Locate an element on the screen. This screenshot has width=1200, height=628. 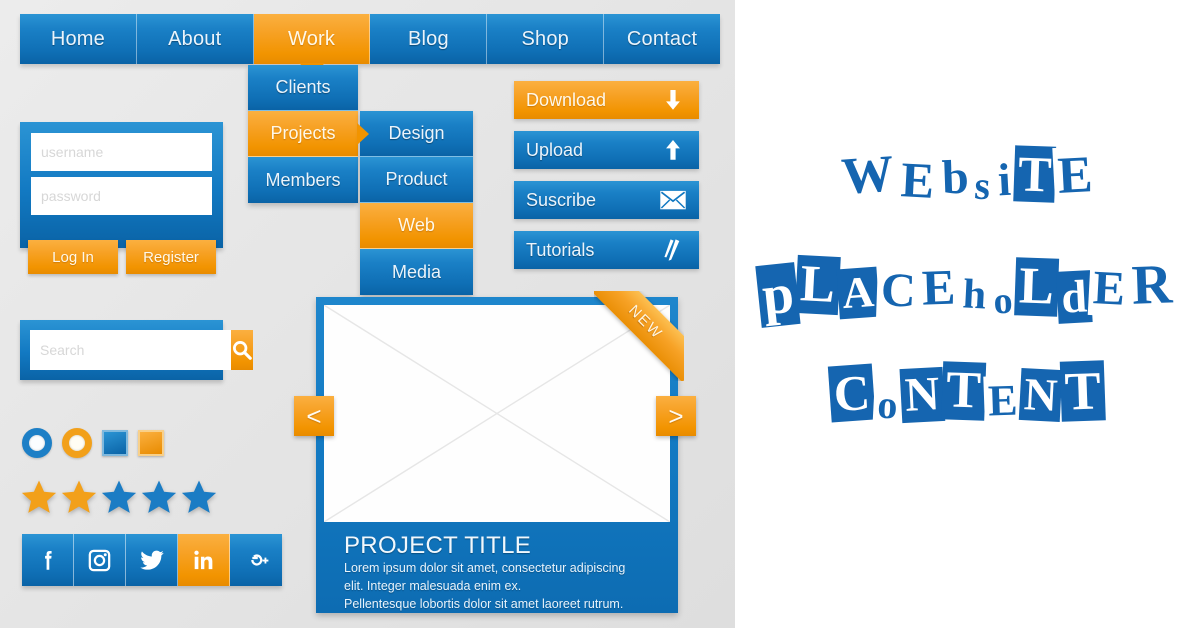
placeholder-cross is located at coordinates (497, 413).